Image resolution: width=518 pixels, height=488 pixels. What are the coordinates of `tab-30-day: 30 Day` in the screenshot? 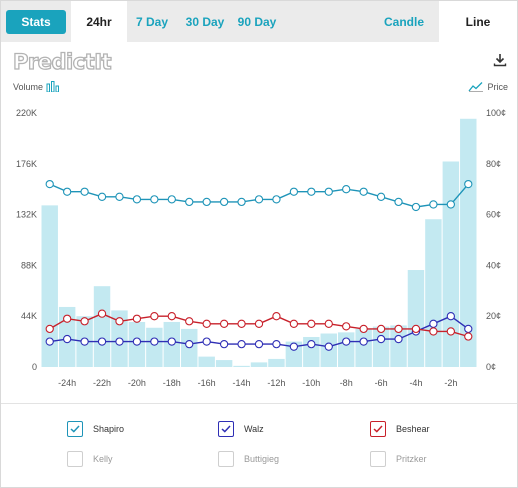 It's located at (205, 21).